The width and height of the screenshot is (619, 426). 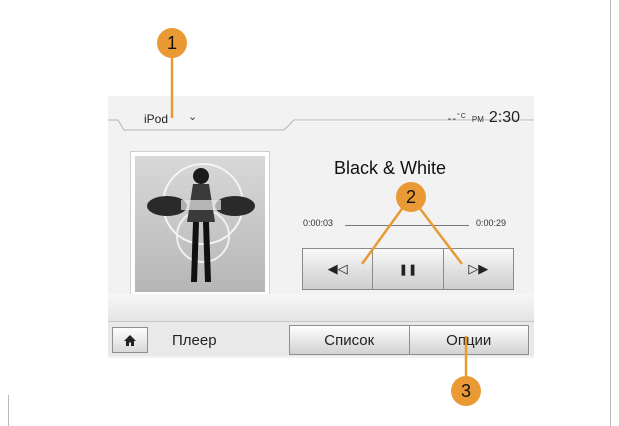 What do you see at coordinates (194, 340) in the screenshot?
I see `current-screen-label: Плеер` at bounding box center [194, 340].